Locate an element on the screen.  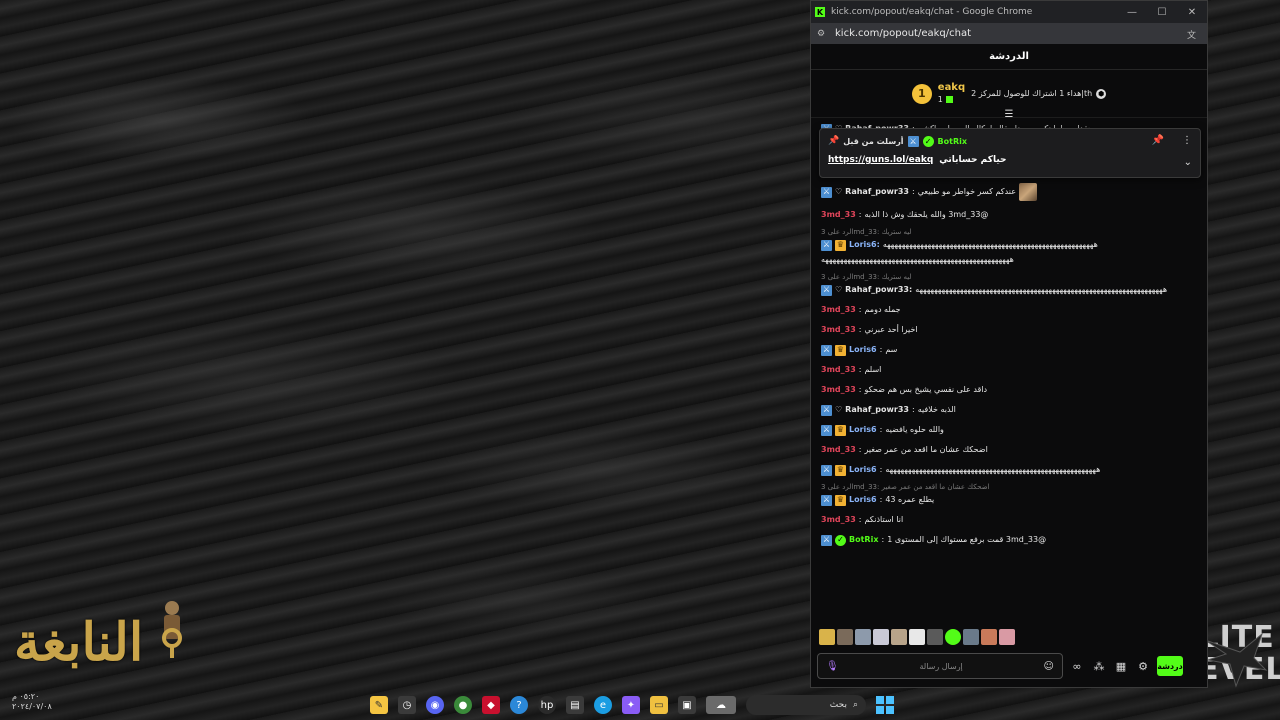
sub-icon is located at coordinates (949, 99).